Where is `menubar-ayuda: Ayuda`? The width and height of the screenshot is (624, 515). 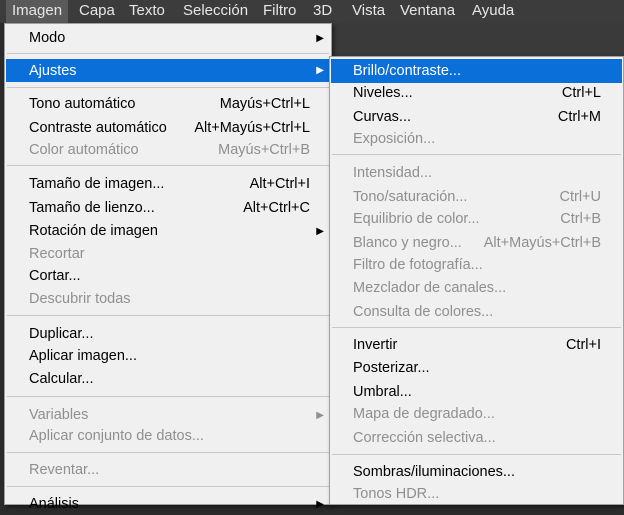 menubar-ayuda: Ayuda is located at coordinates (493, 11).